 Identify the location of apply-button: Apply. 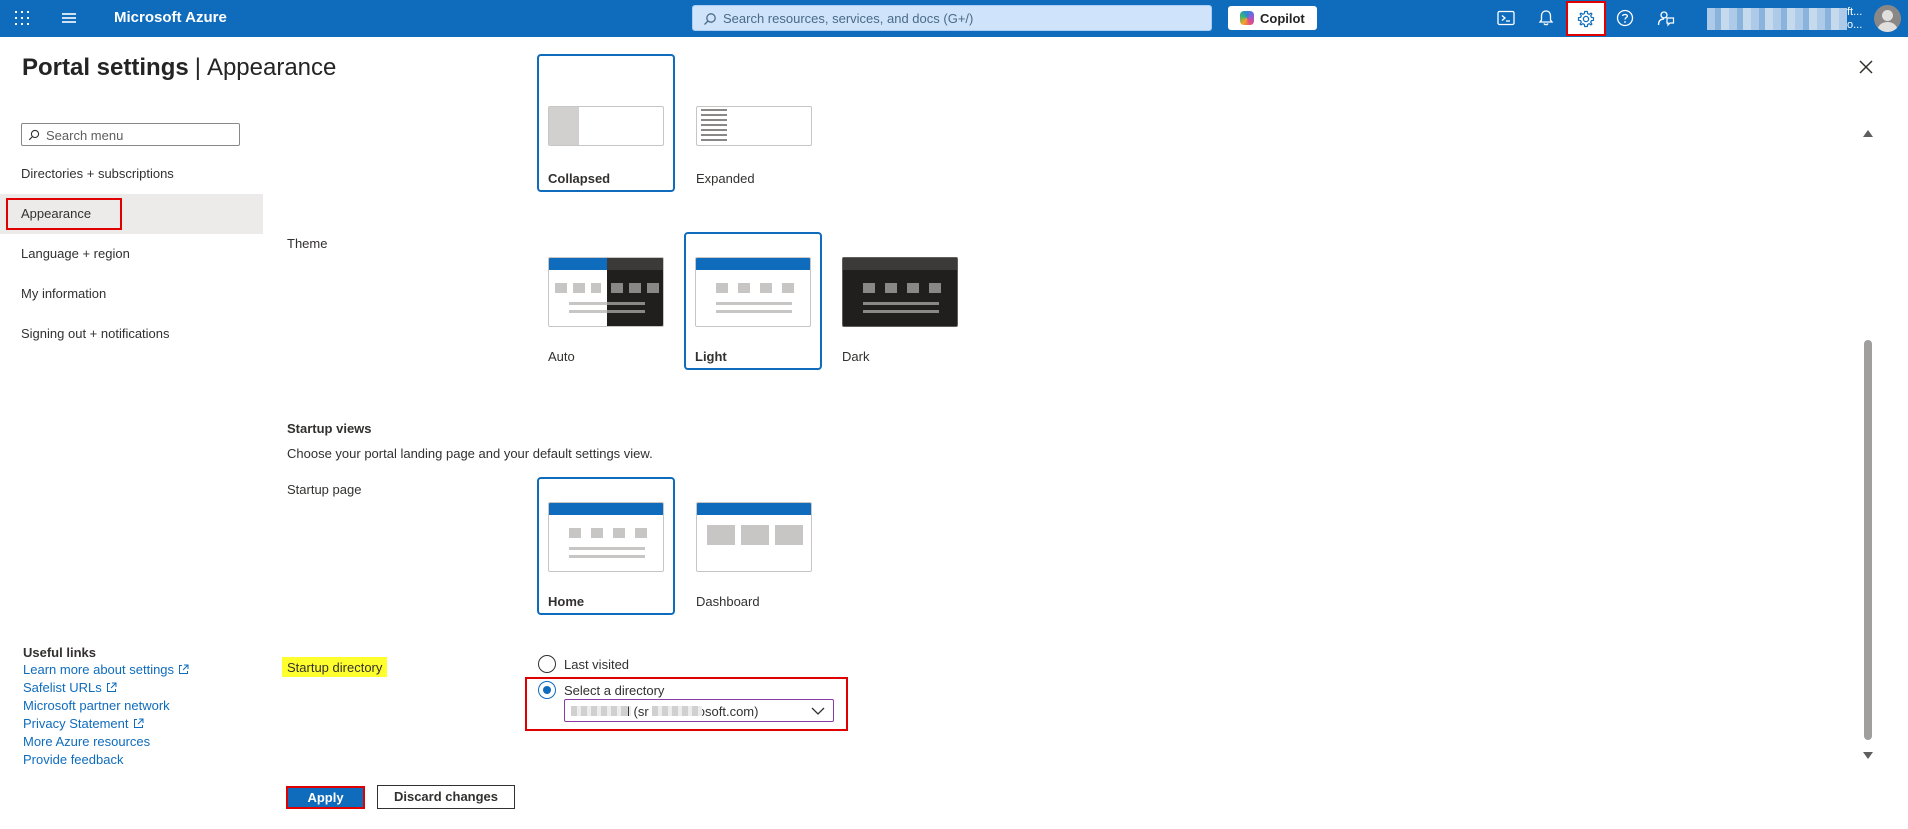
(325, 797).